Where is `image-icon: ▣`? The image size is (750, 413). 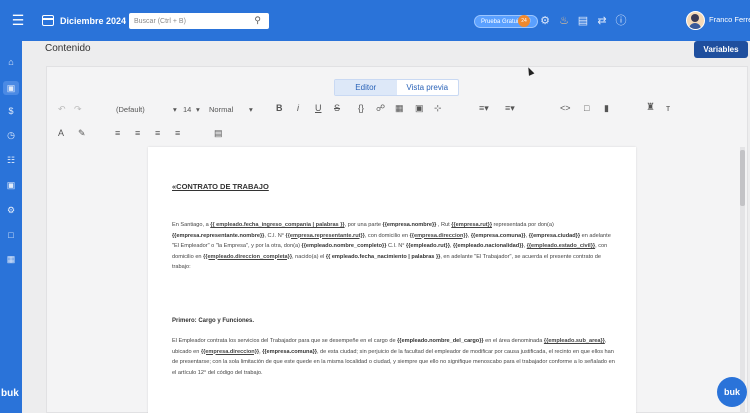 image-icon: ▣ is located at coordinates (419, 108).